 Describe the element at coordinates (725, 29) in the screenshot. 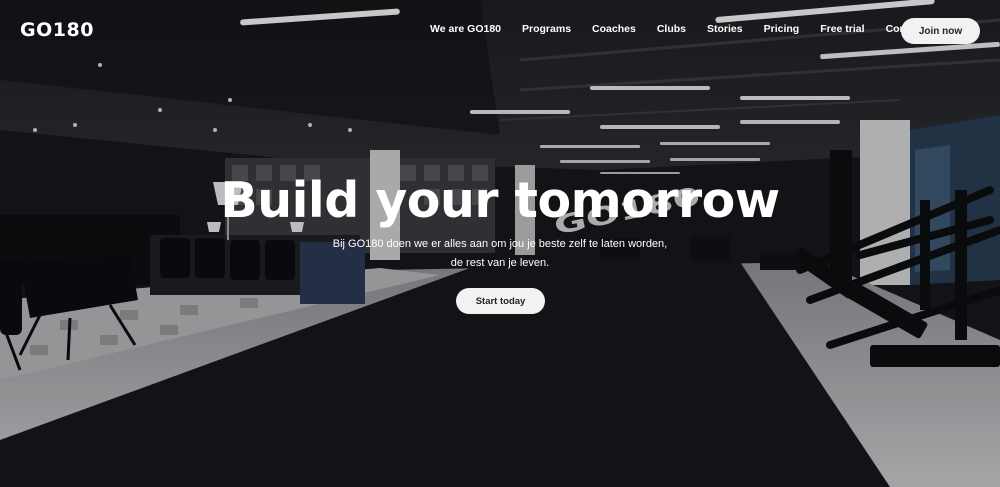

I see `nav-link-stories: Stories` at that location.